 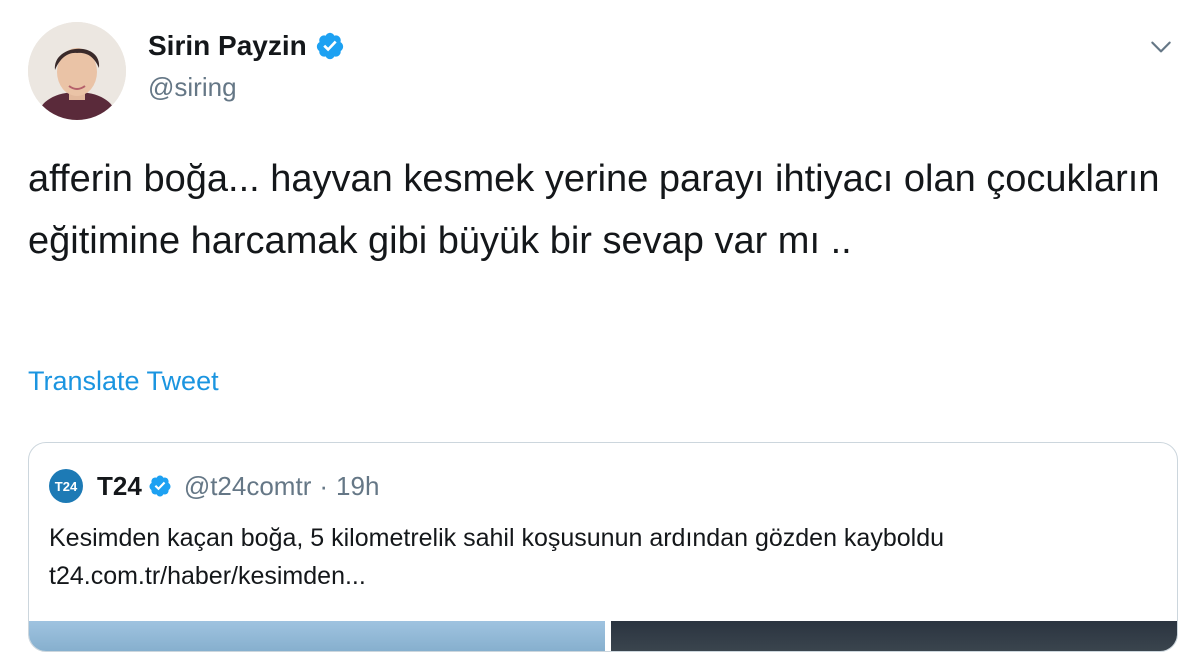 What do you see at coordinates (192, 87) in the screenshot?
I see `author-handle: @siring` at bounding box center [192, 87].